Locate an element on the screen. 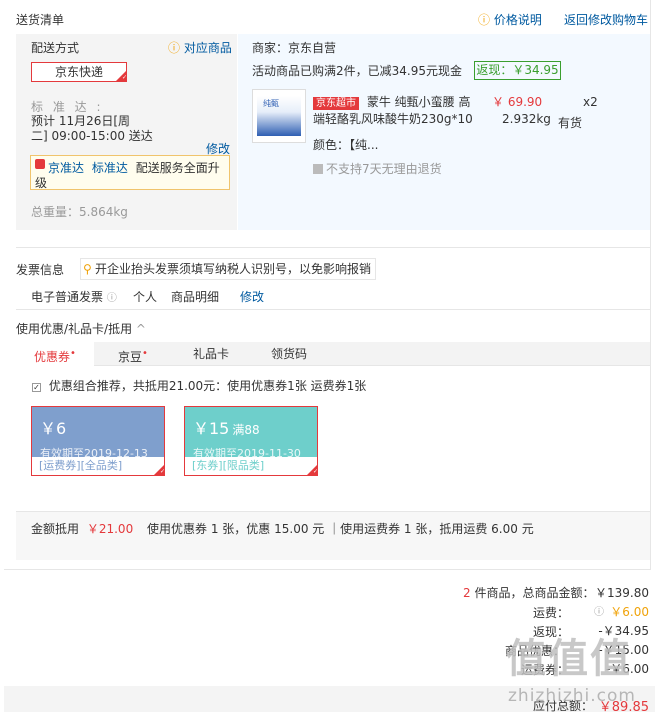 This screenshot has width=655, height=712. recommend-row: ✓ 优惠组合推荐，共抵用21.00元：使用优惠券1张 运费券1张 is located at coordinates (199, 385).